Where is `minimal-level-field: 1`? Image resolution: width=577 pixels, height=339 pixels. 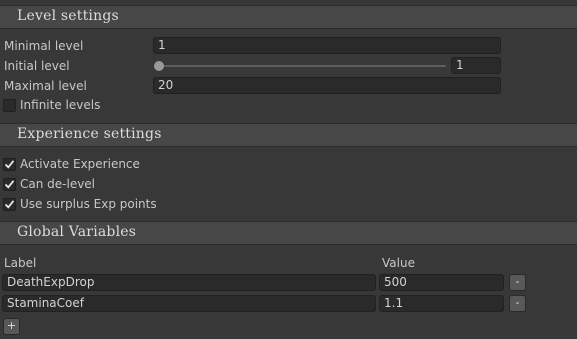 minimal-level-field: 1 is located at coordinates (327, 45).